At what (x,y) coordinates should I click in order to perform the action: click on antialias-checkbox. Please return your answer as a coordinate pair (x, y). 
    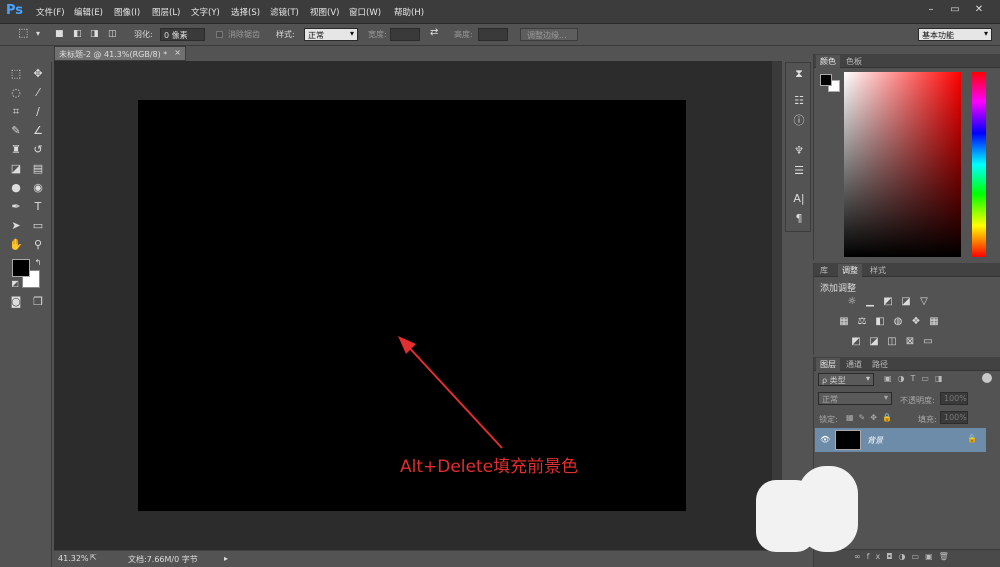
    Looking at the image, I should click on (219, 34).